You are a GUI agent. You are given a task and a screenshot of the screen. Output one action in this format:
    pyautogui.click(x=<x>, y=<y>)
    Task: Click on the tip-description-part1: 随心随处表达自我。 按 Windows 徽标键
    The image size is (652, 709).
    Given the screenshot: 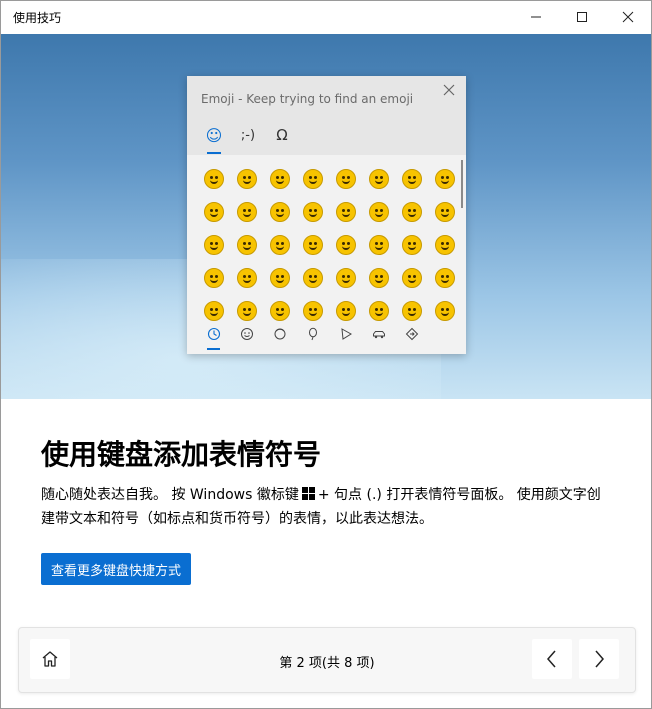 What is the action you would take?
    pyautogui.click(x=170, y=495)
    